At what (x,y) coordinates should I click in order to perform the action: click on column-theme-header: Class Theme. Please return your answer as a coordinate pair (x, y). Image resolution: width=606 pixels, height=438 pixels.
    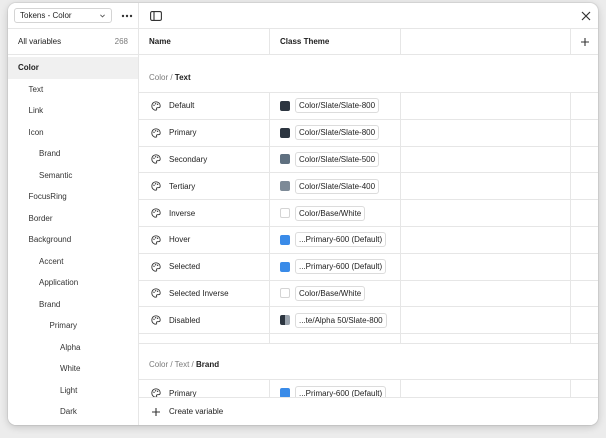
    Looking at the image, I should click on (335, 41).